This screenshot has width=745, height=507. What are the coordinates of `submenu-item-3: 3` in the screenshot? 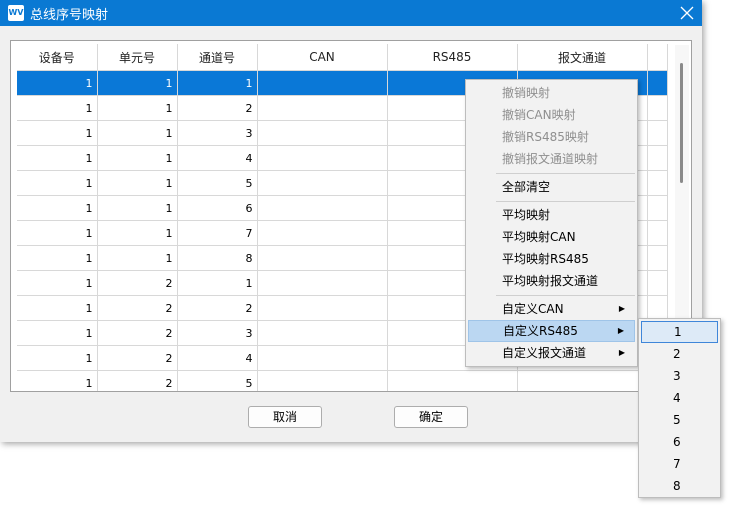 It's located at (679, 376).